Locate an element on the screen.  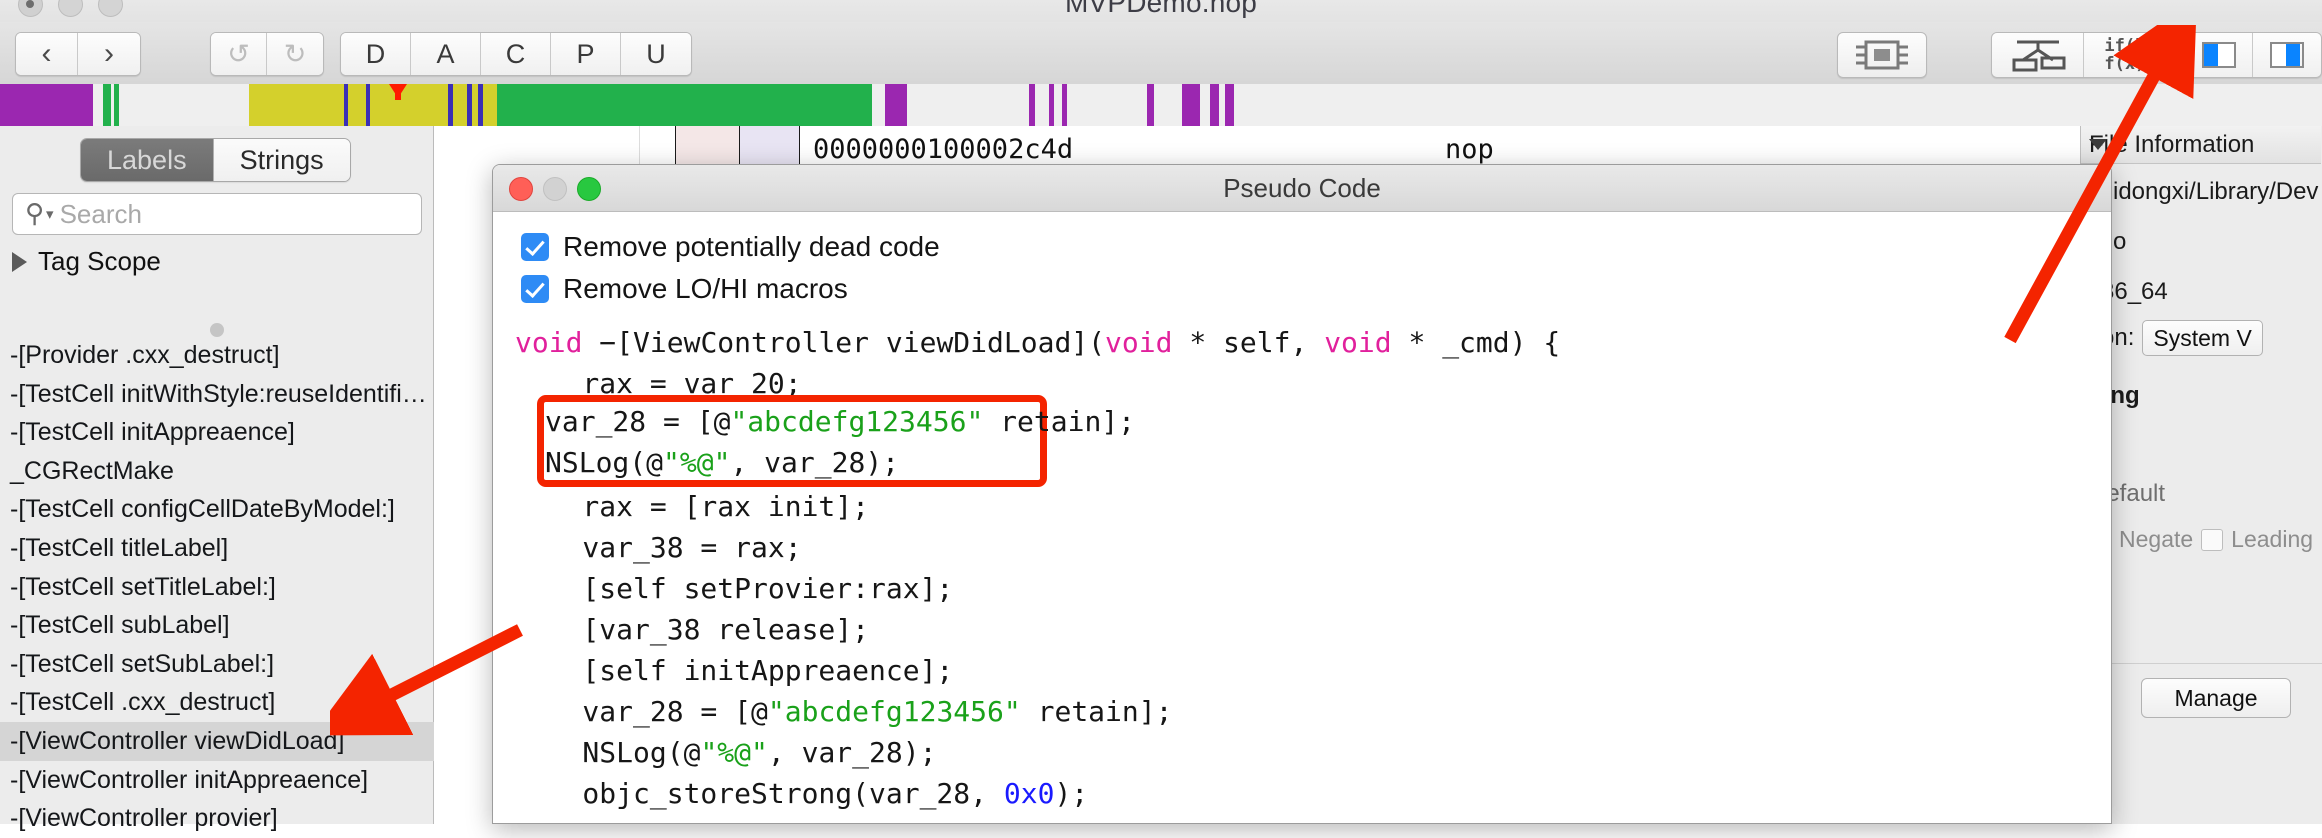
symbol-list-item: -[TestCell setTitleLabel:] is located at coordinates (217, 587).